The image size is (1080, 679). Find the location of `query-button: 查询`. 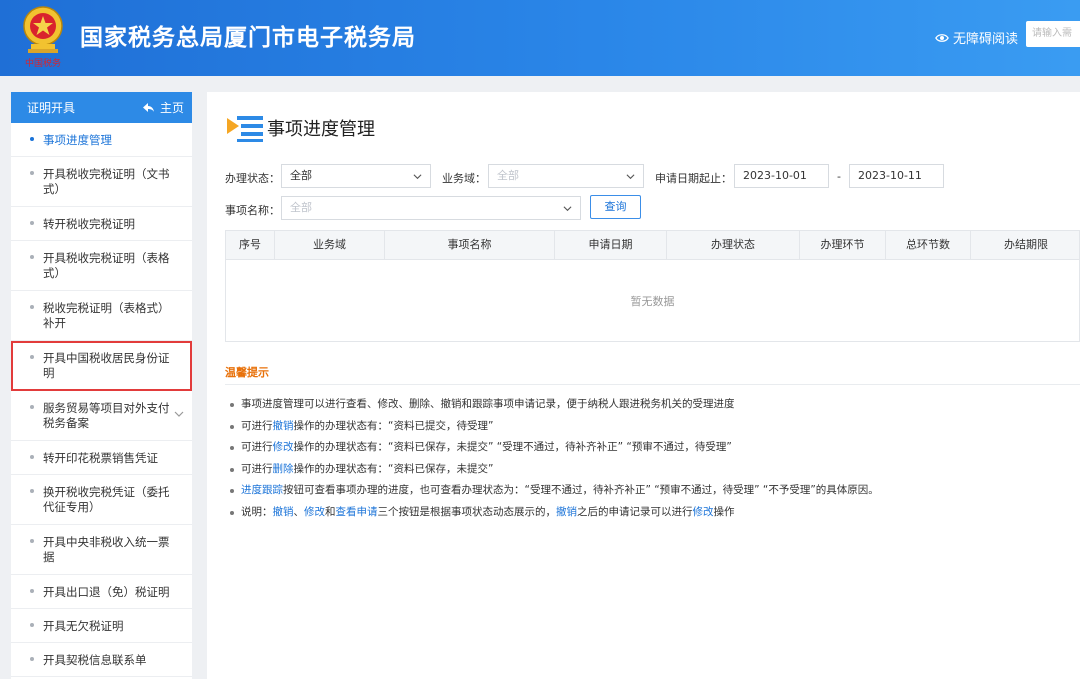

query-button: 查询 is located at coordinates (615, 207).